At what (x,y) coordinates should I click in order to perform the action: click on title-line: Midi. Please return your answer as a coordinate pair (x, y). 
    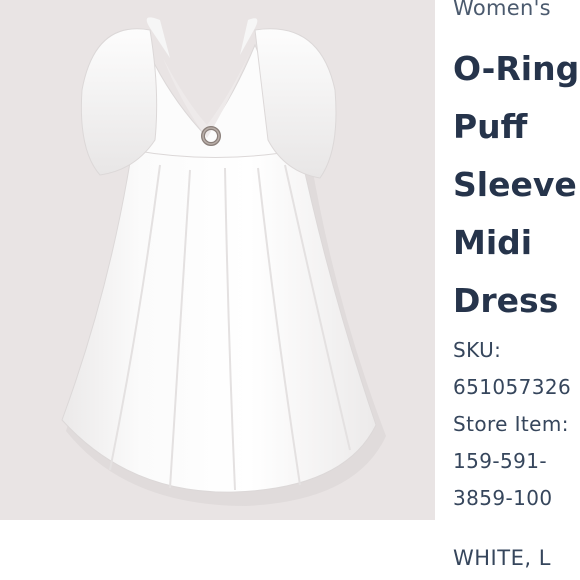
    Looking at the image, I should click on (493, 242).